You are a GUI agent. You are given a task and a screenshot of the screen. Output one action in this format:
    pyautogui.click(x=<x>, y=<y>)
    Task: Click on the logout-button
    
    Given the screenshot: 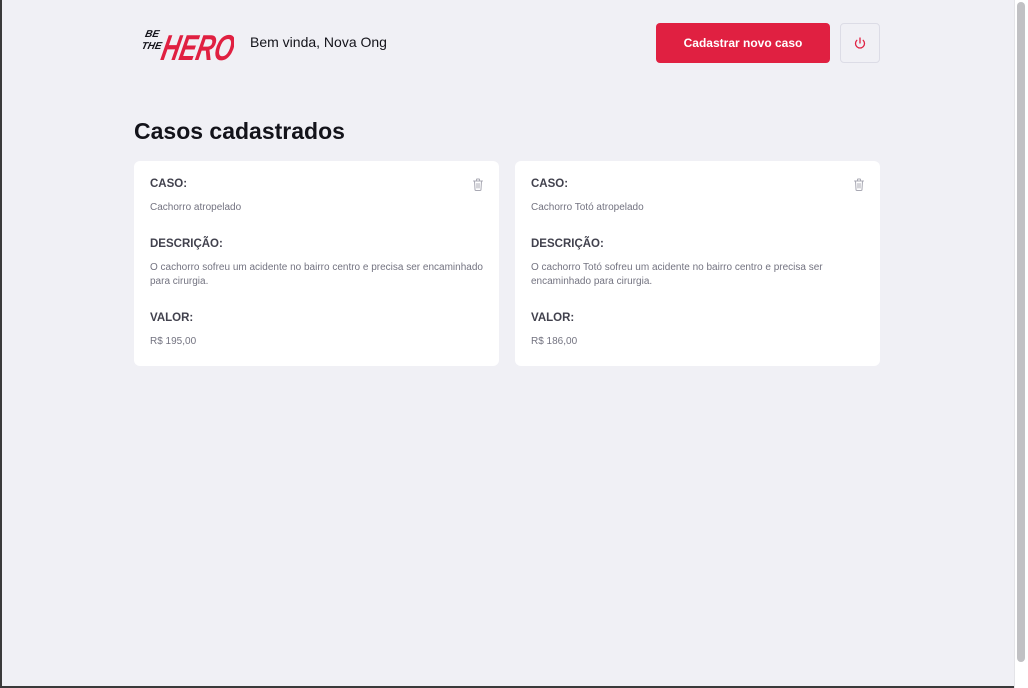 What is the action you would take?
    pyautogui.click(x=860, y=43)
    